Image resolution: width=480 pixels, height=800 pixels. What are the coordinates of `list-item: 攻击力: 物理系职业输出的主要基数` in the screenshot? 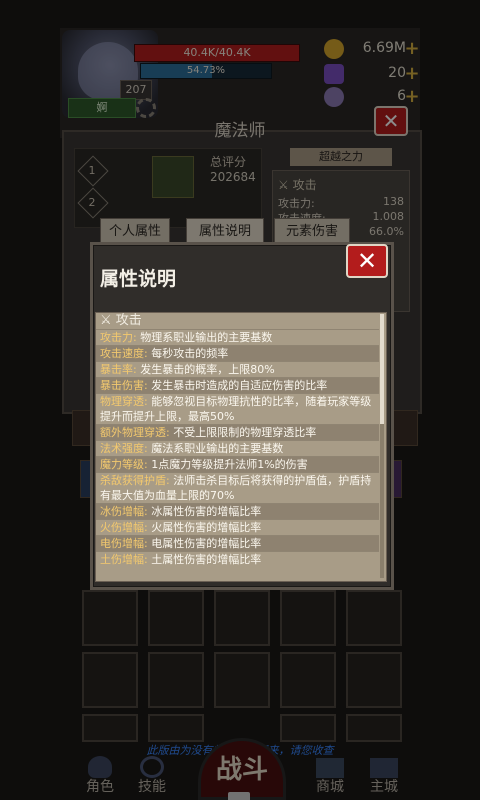 It's located at (237, 337).